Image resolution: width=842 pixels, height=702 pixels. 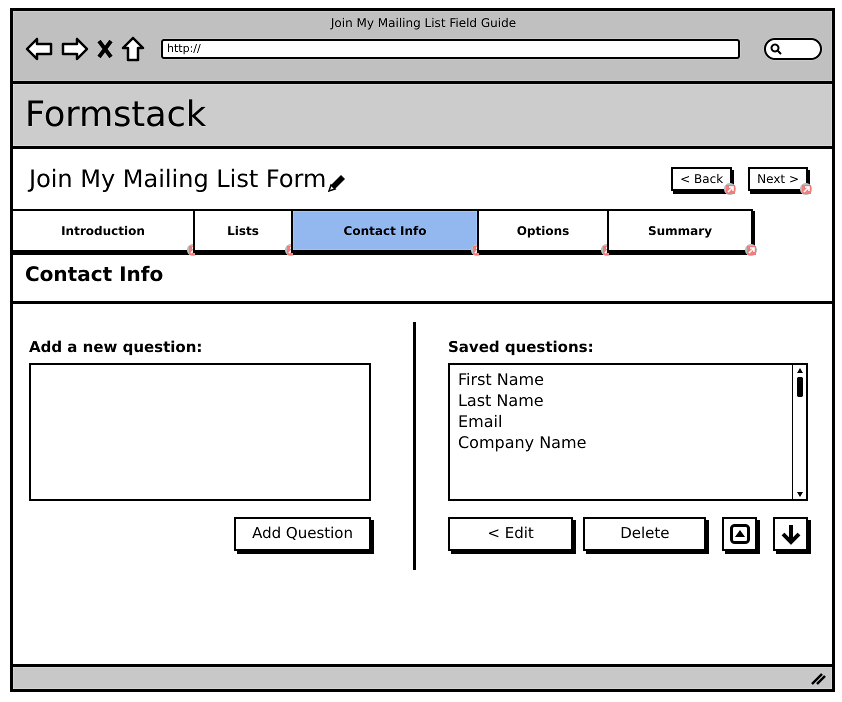 What do you see at coordinates (791, 533) in the screenshot?
I see `down-arrow-icon` at bounding box center [791, 533].